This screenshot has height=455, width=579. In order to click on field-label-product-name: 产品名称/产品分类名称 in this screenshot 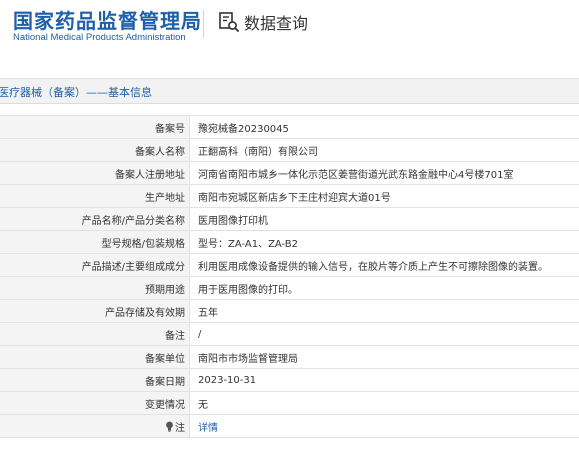, I will do `click(95, 219)`.